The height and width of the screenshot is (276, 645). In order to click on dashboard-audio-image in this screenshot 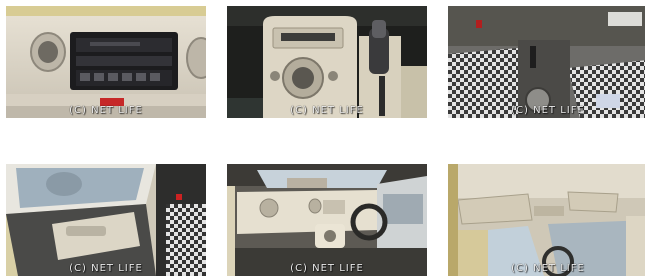, I will do `click(106, 62)`.